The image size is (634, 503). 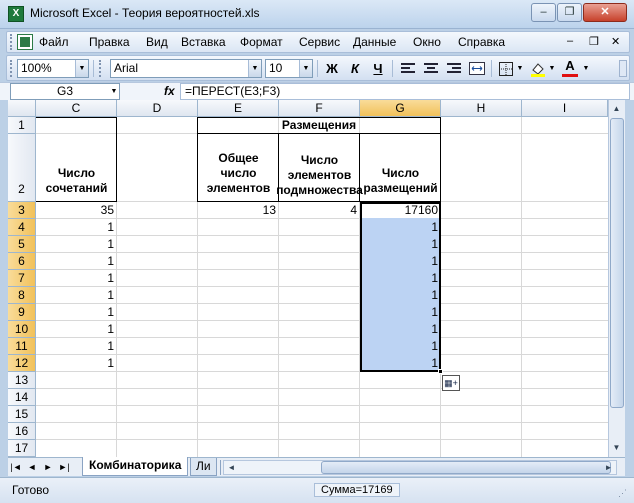 What do you see at coordinates (570, 41) in the screenshot?
I see `doc-minimize-button: –` at bounding box center [570, 41].